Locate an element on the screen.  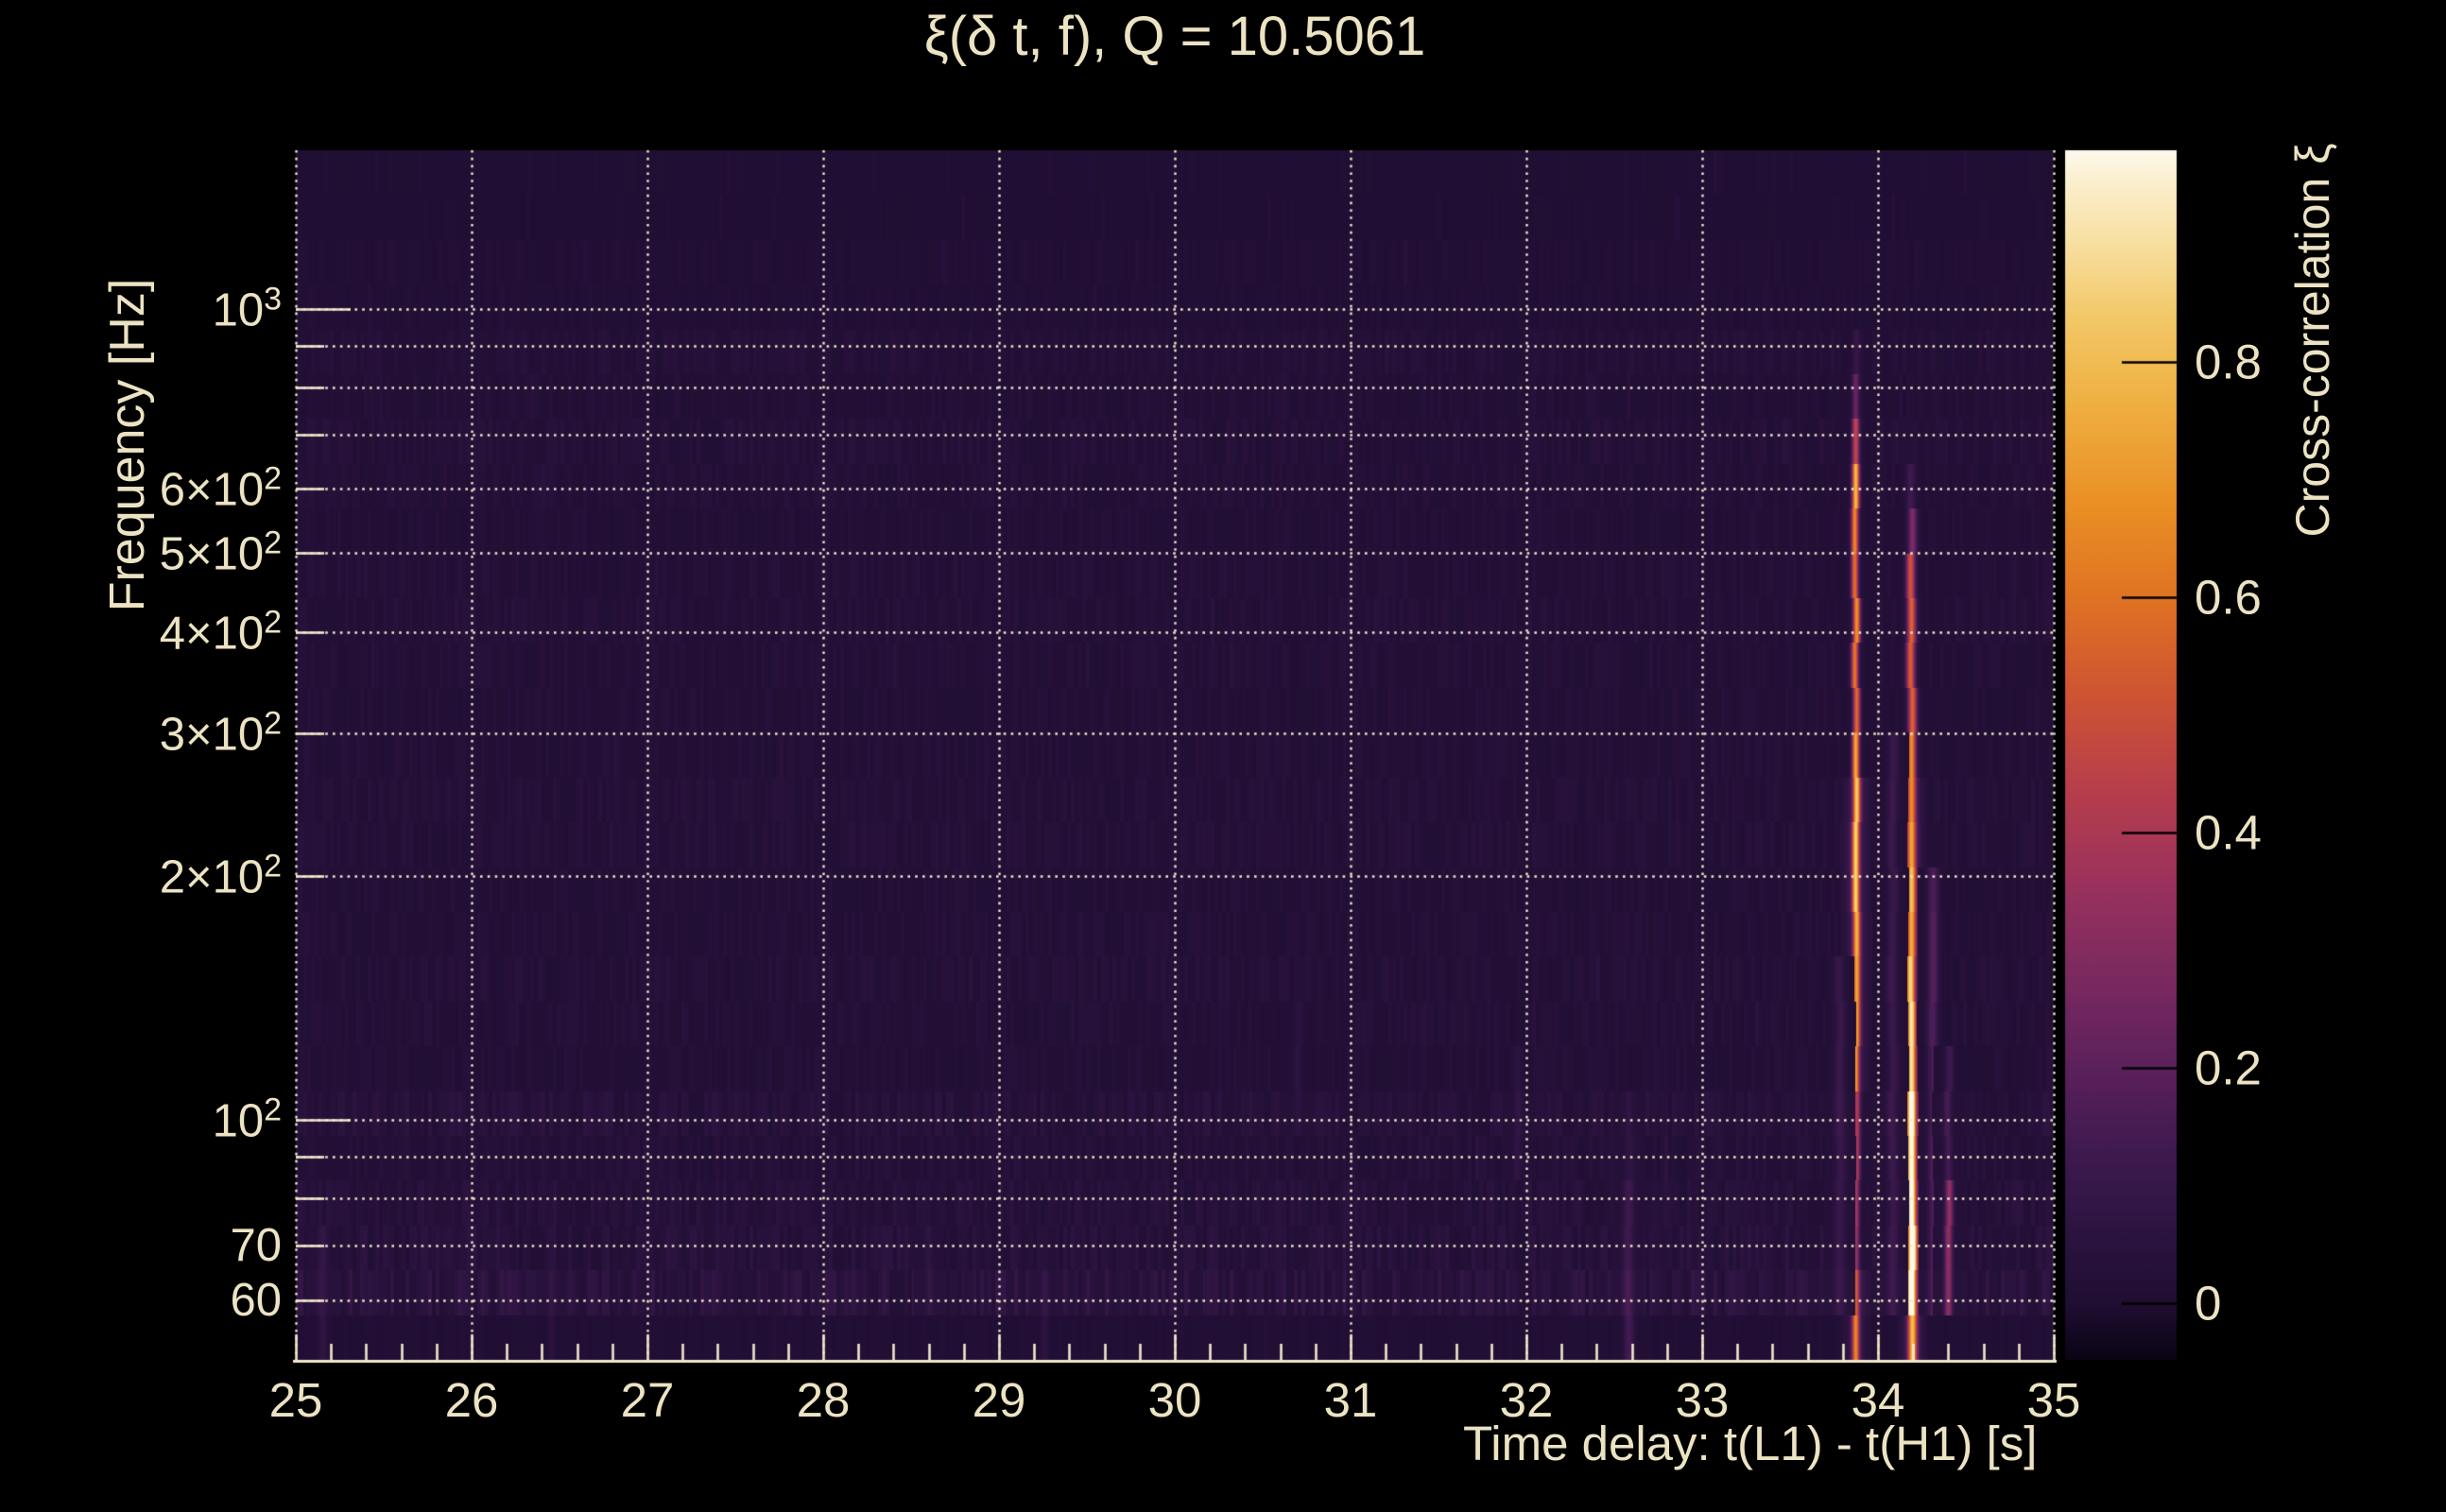
y-tick-label: 102 is located at coordinates (247, 1119).